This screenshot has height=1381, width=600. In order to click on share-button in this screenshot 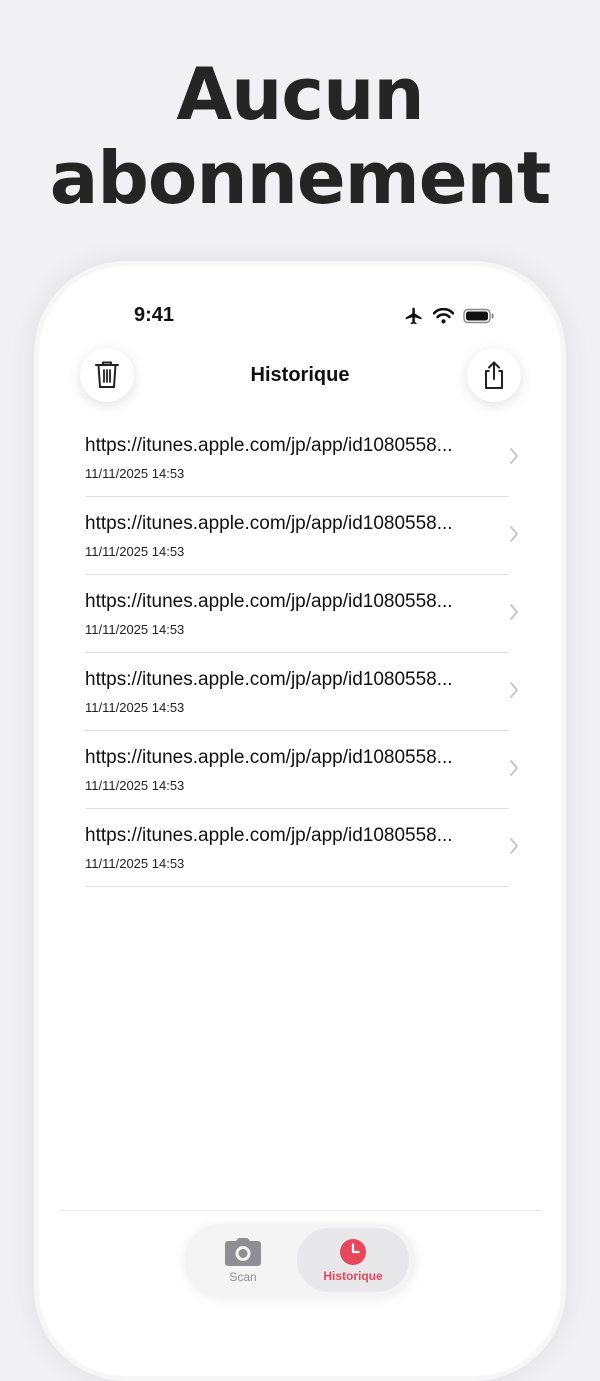, I will do `click(494, 375)`.